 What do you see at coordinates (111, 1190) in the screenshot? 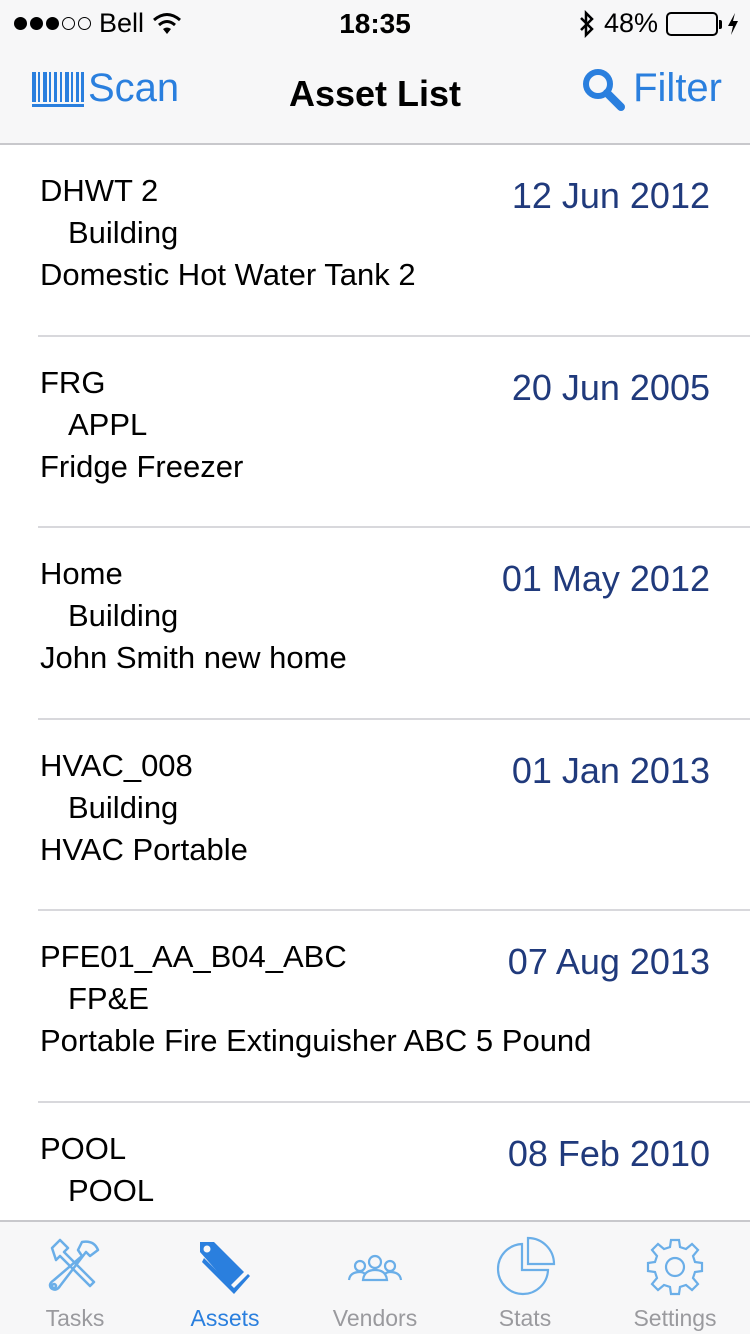
I see `asset-category: POOL` at bounding box center [111, 1190].